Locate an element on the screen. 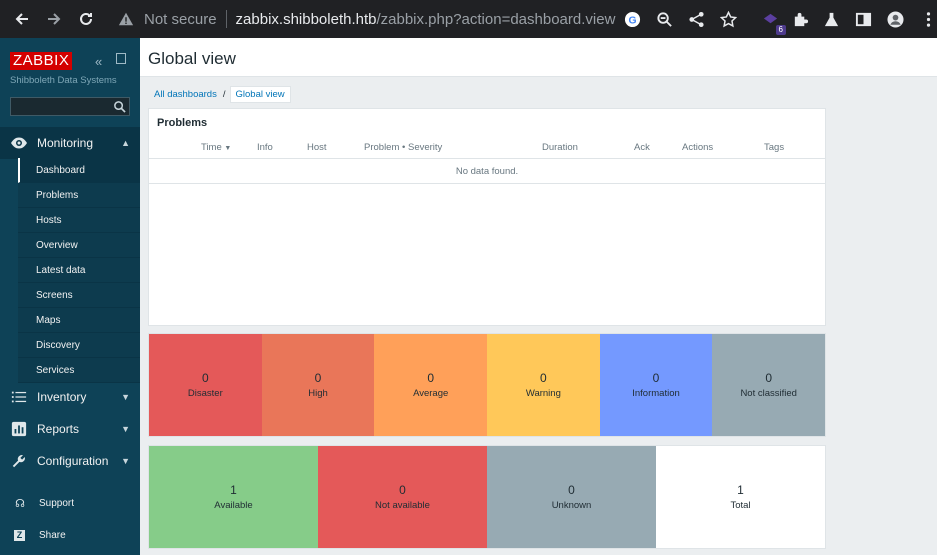 This screenshot has width=937, height=555. warning-icon is located at coordinates (126, 19).